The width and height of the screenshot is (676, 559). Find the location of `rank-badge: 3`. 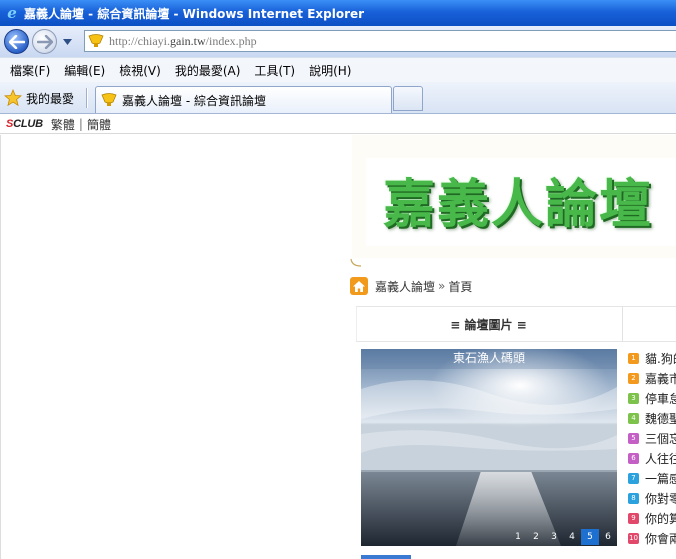

rank-badge: 3 is located at coordinates (633, 398).